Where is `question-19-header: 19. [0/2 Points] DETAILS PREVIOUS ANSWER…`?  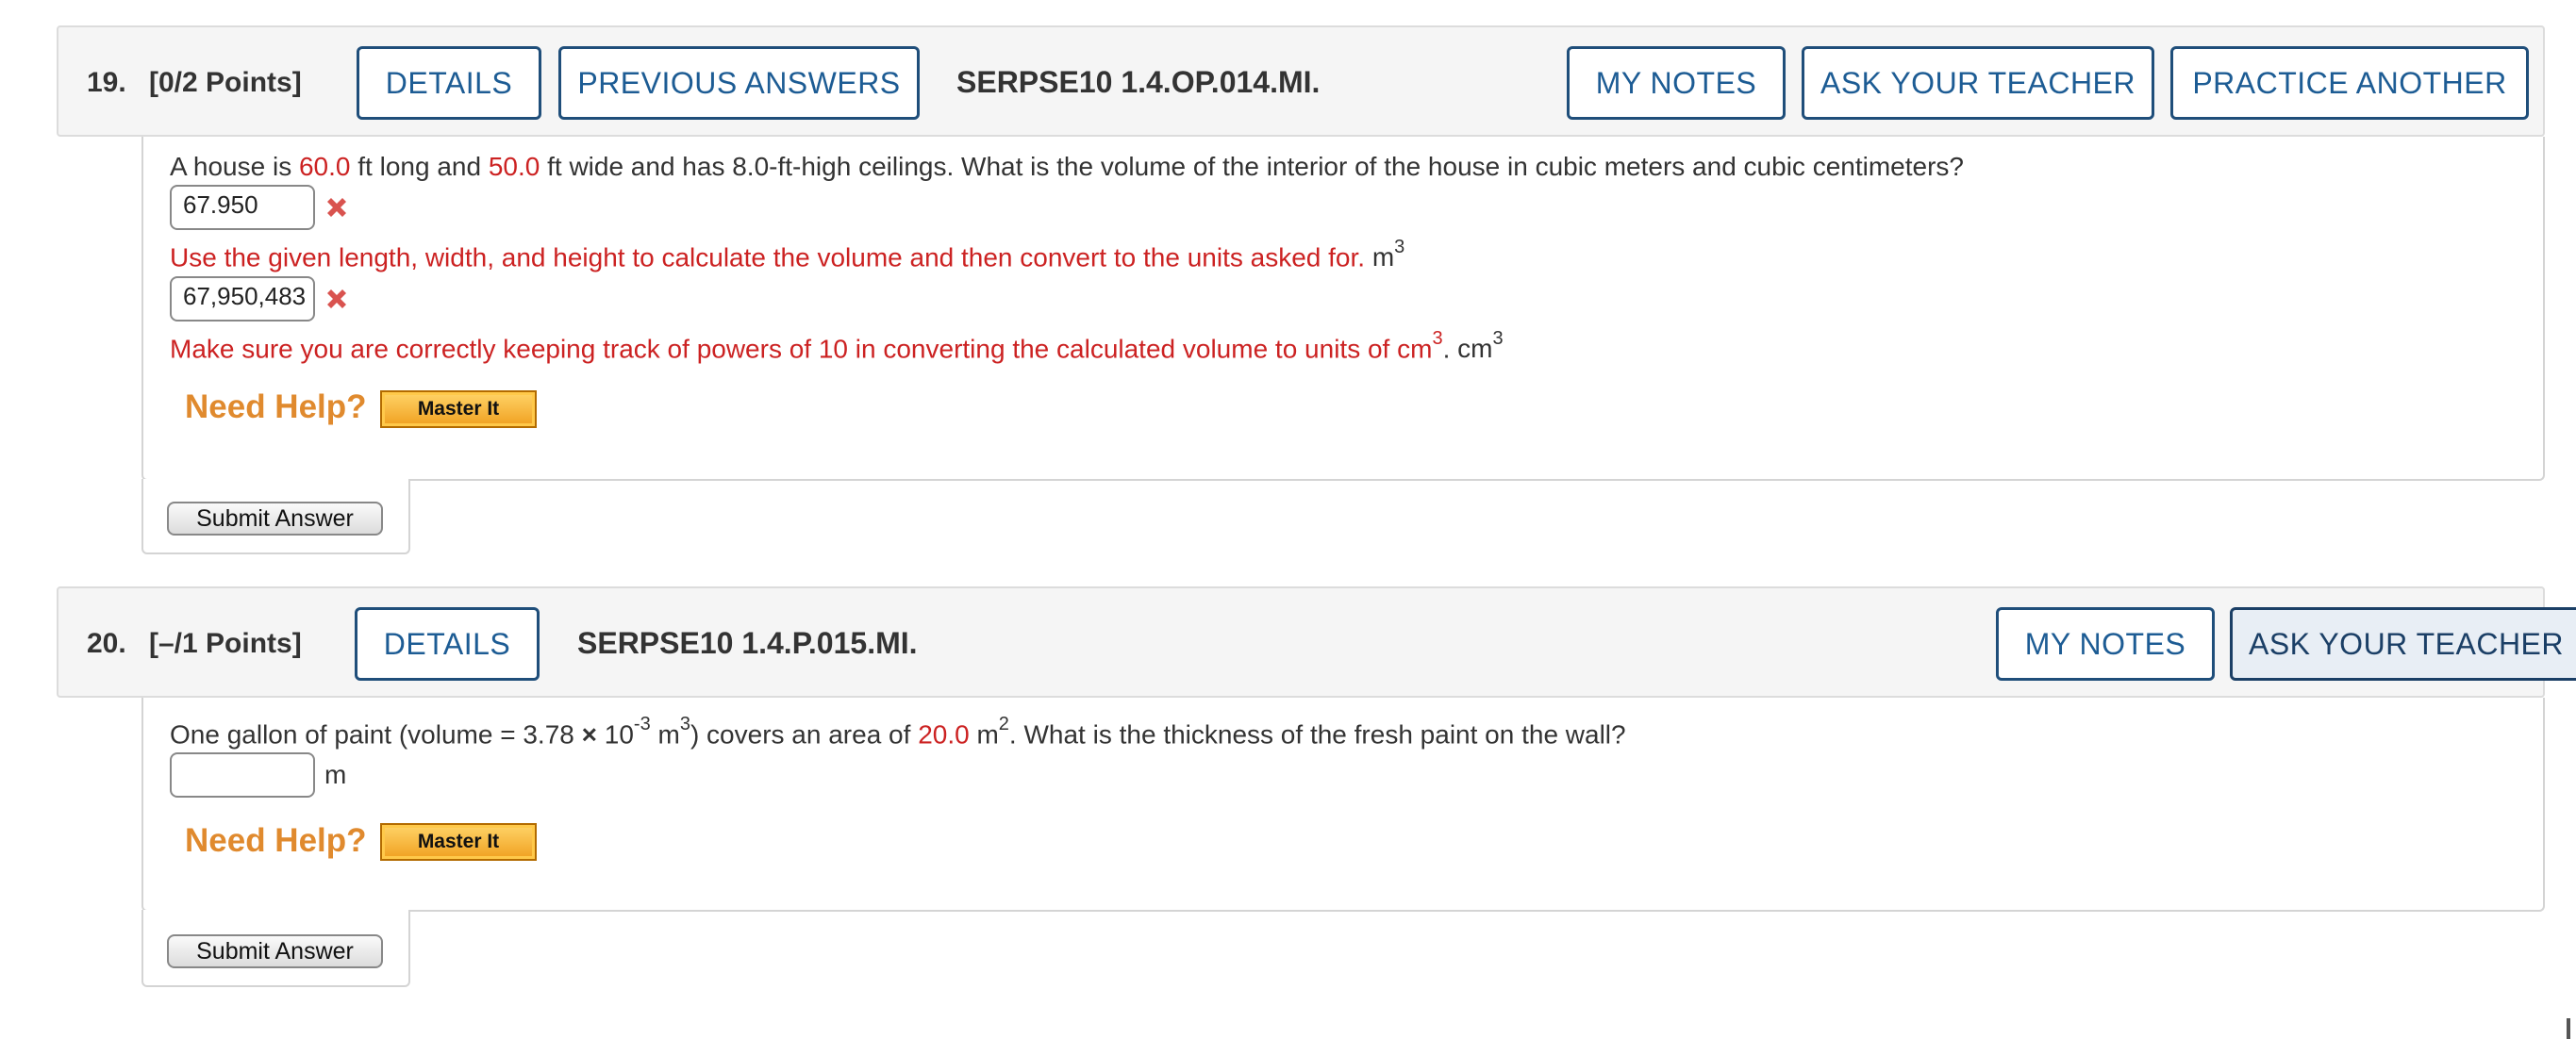 question-19-header: 19. [0/2 Points] DETAILS PREVIOUS ANSWER… is located at coordinates (1301, 81).